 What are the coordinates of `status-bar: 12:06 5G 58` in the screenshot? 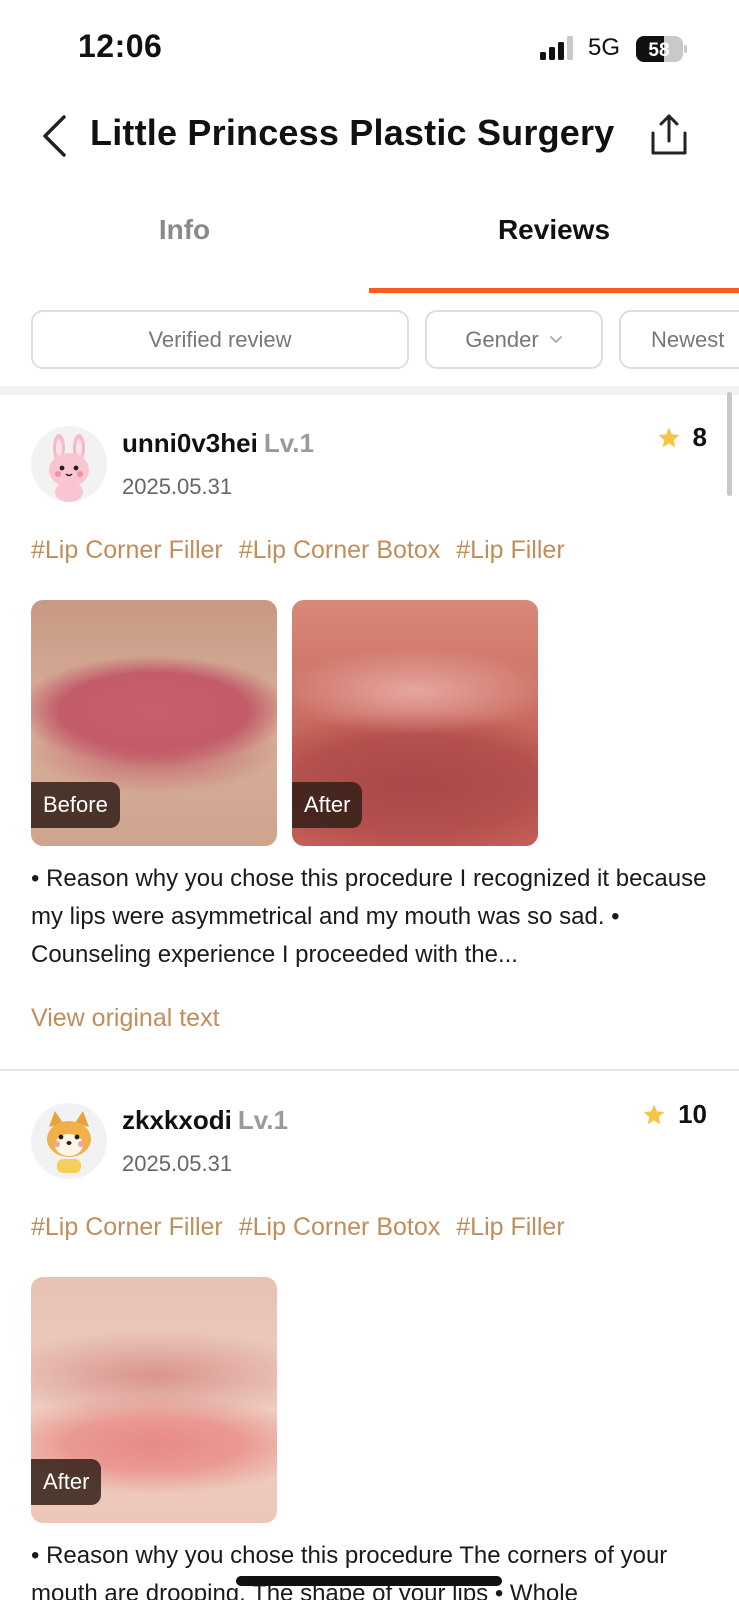 It's located at (369, 48).